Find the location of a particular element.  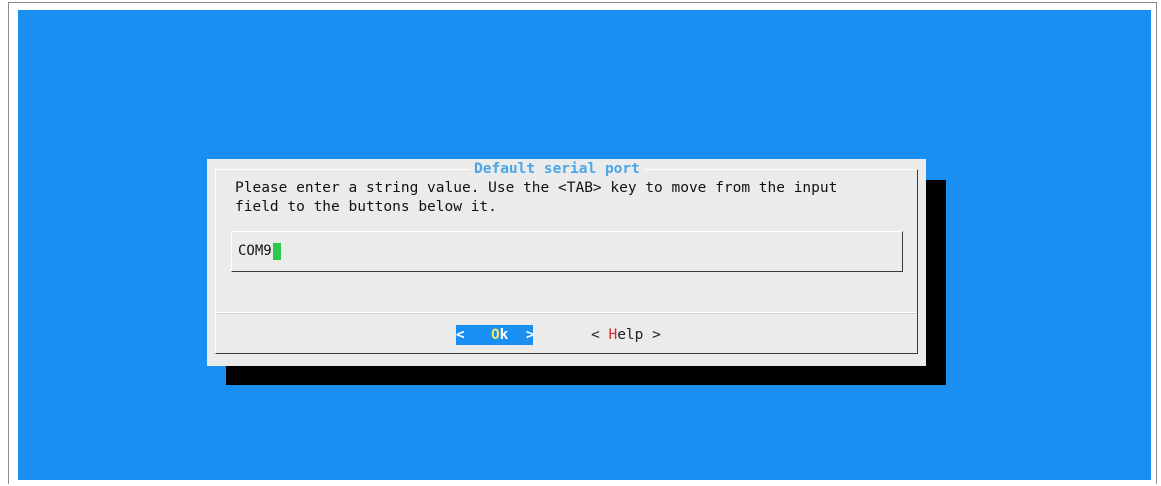

dialog-title: Default serial port is located at coordinates (557, 169).